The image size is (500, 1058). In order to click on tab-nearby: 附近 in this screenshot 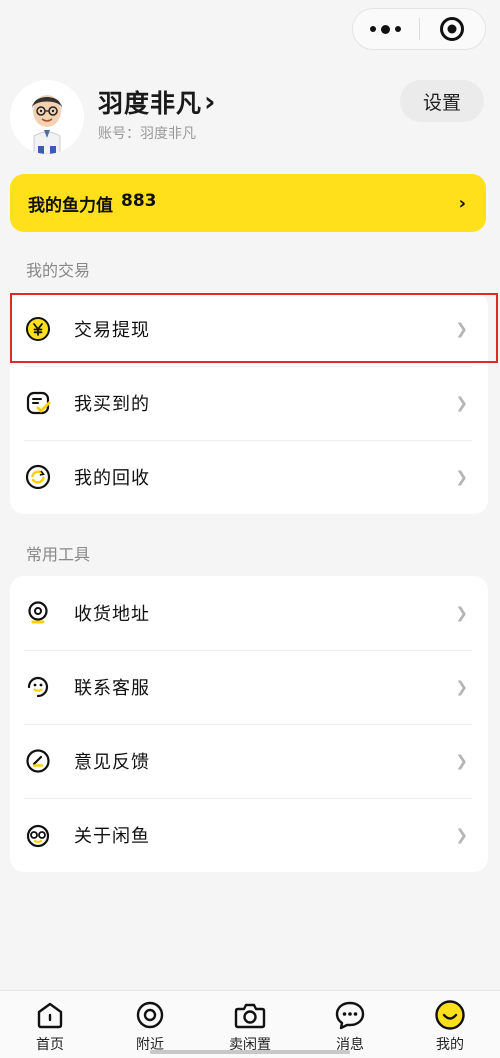, I will do `click(150, 1024)`.